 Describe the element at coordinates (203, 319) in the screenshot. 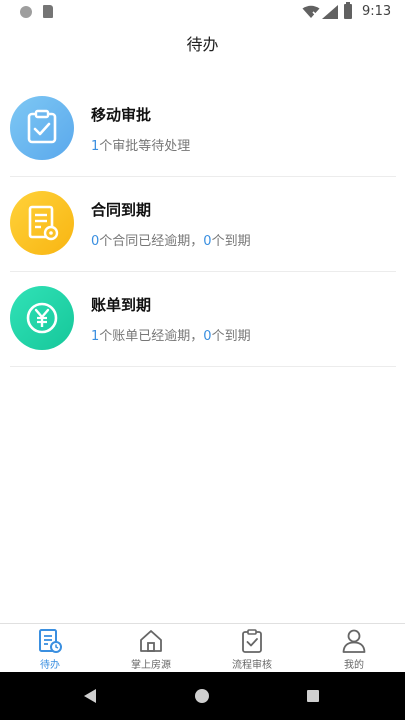

I see `todo-item-bill: 账单到期 1个账单已经逾期，0个到期` at that location.